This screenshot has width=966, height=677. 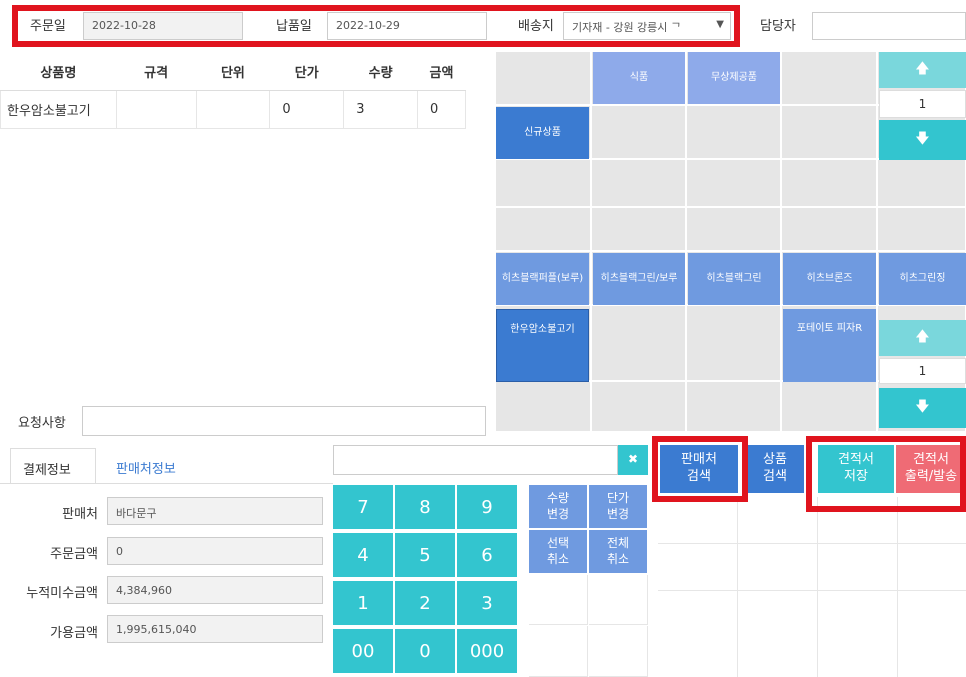 What do you see at coordinates (425, 651) in the screenshot?
I see `key-0: 0` at bounding box center [425, 651].